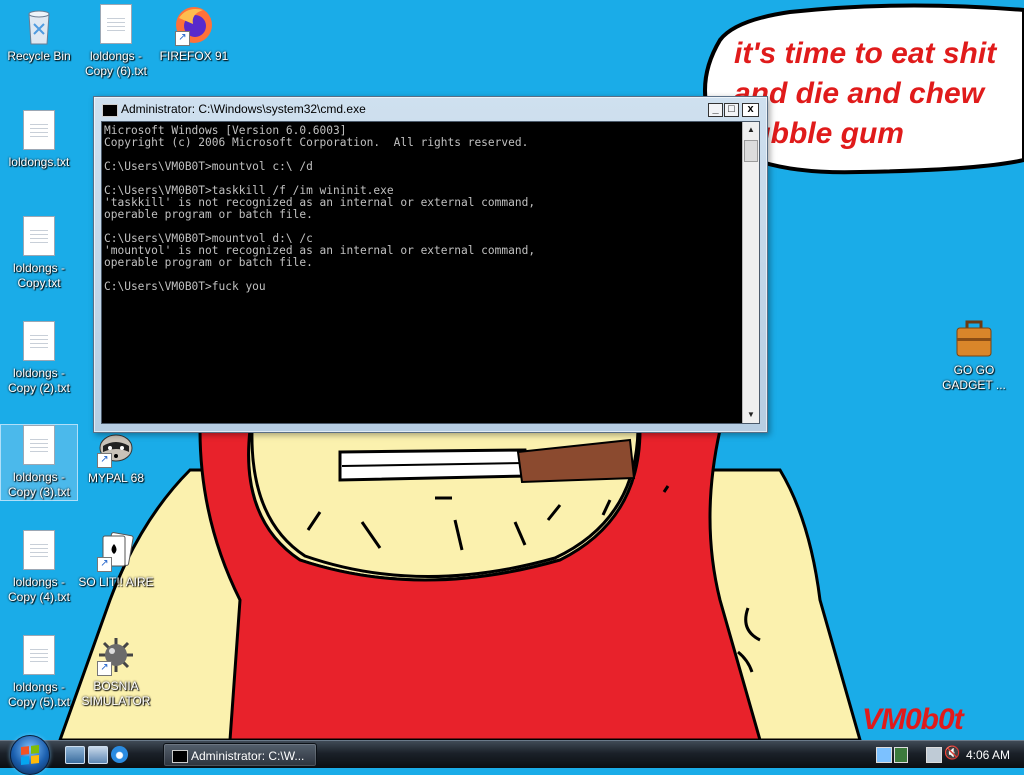 The height and width of the screenshot is (775, 1024). What do you see at coordinates (884, 755) in the screenshot?
I see `network-icon` at bounding box center [884, 755].